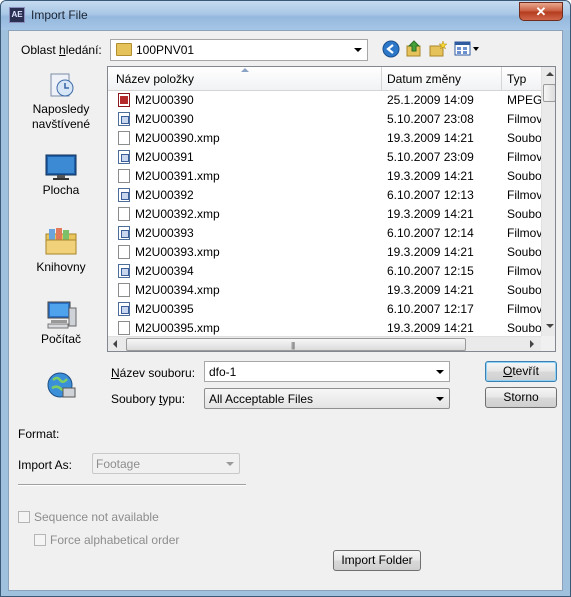 Image resolution: width=571 pixels, height=597 pixels. I want to click on scroll-left-icon, so click(115, 344).